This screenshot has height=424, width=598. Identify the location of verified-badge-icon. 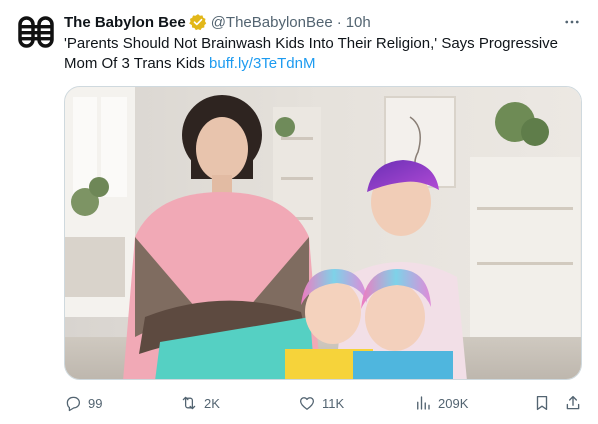
(197, 22).